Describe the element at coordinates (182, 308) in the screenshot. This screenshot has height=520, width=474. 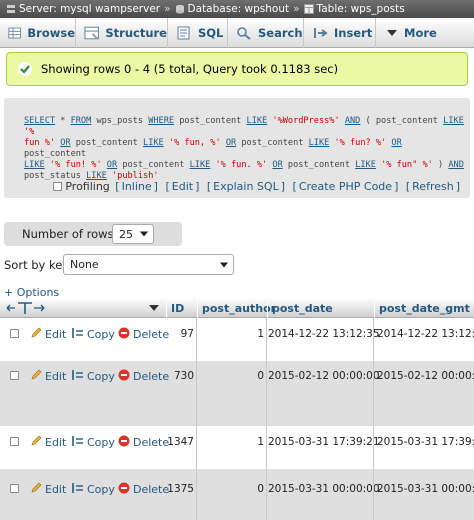
I see `column-header-id: ID` at that location.